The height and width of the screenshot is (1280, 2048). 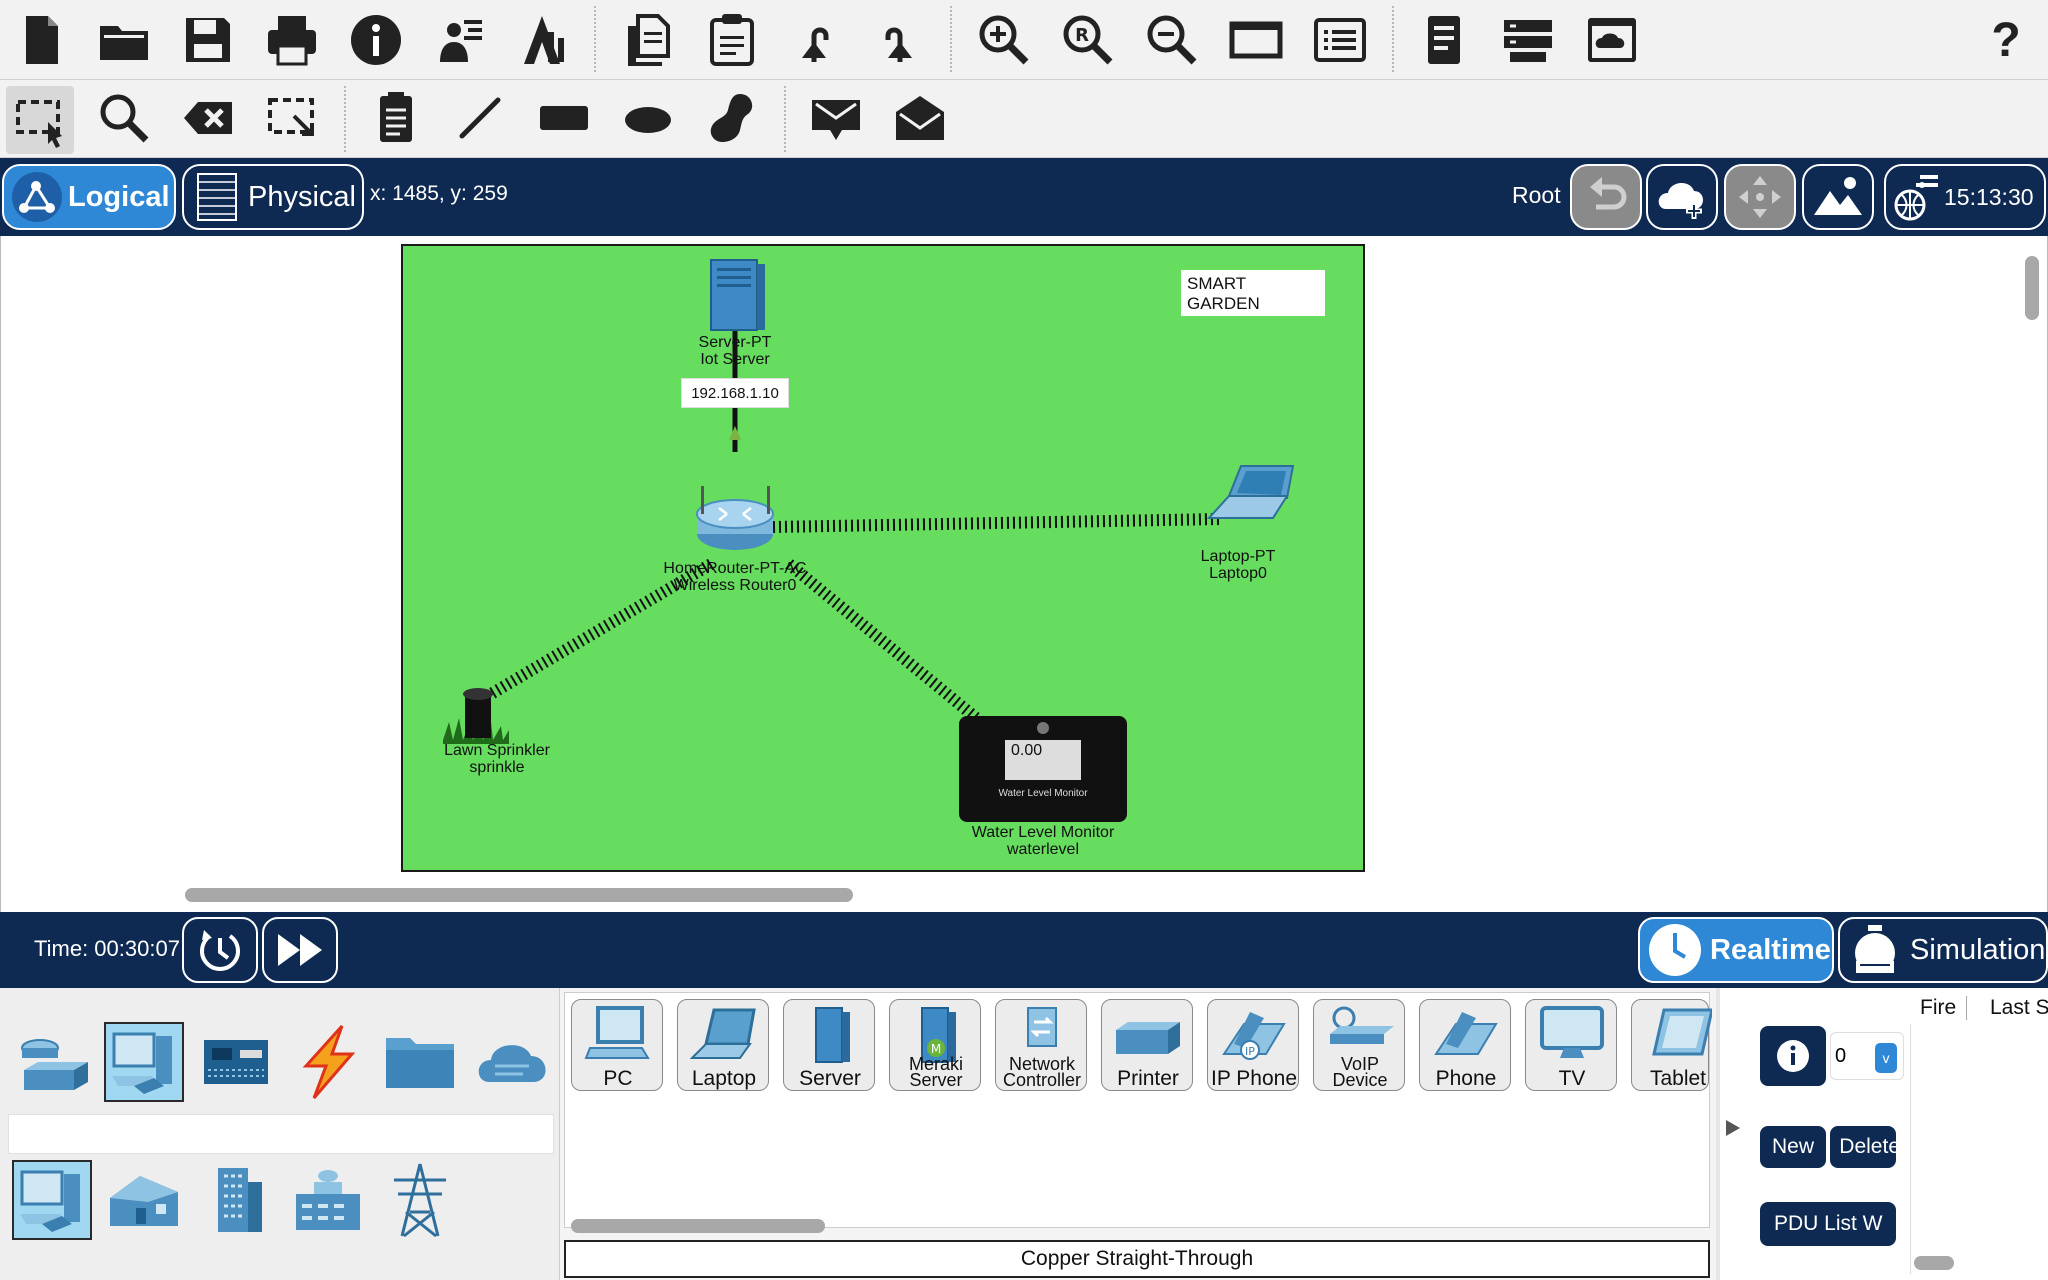 I want to click on undo-icon, so click(x=816, y=40).